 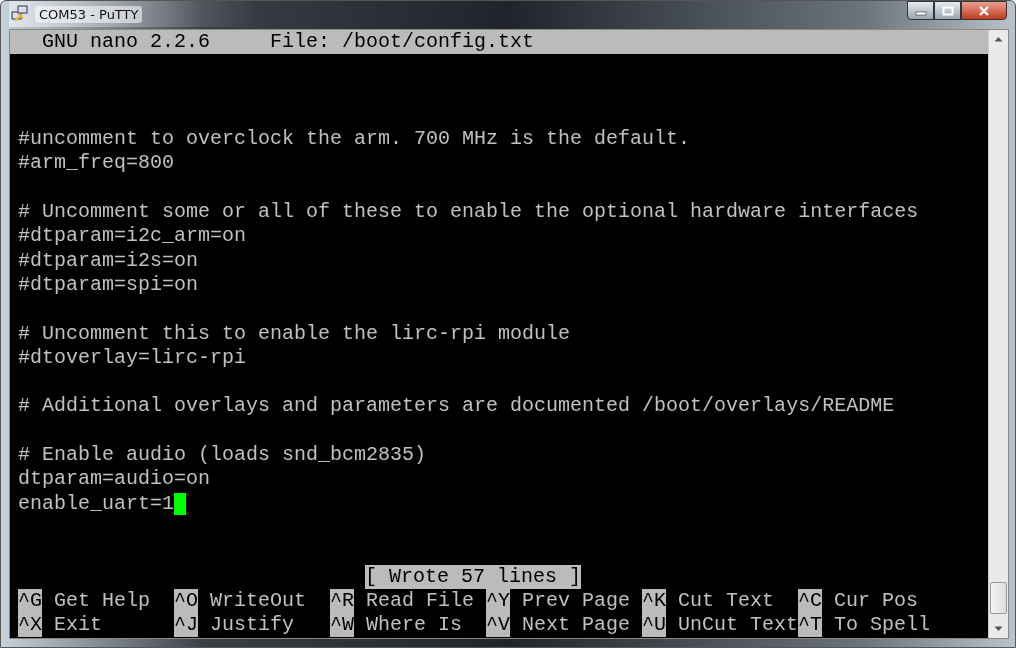 What do you see at coordinates (258, 601) in the screenshot?
I see `shortcut-label: WriteOut` at bounding box center [258, 601].